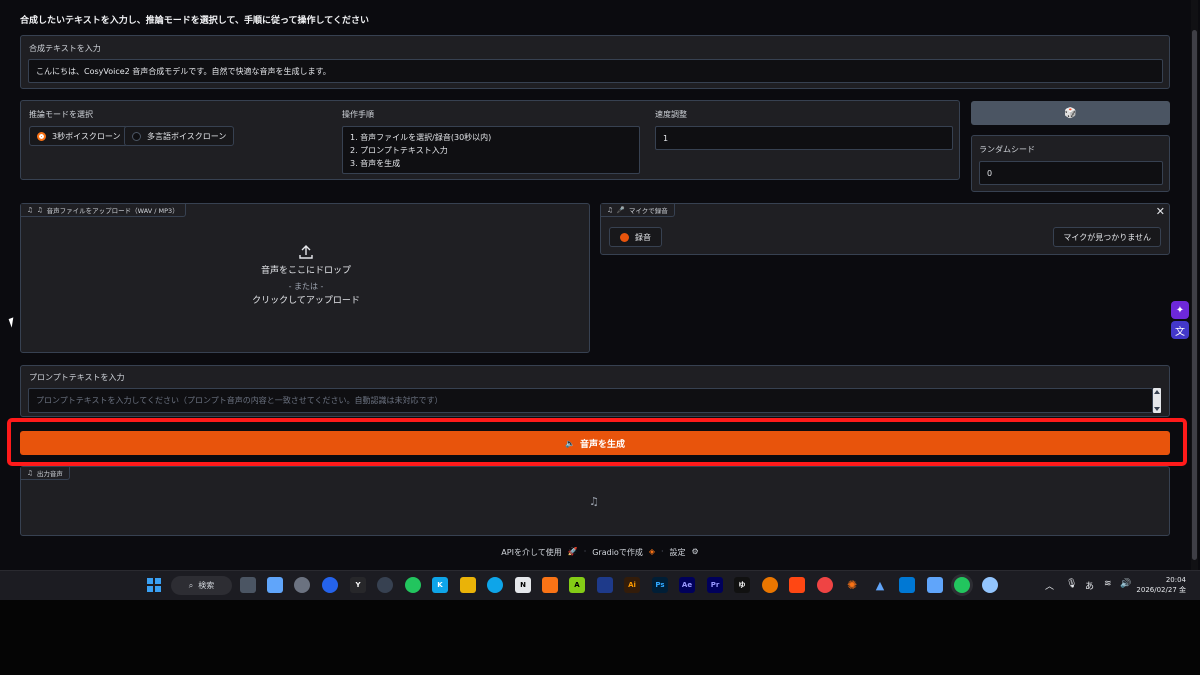 This screenshot has width=1200, height=675. What do you see at coordinates (1157, 409) in the screenshot?
I see `scroll-down-icon` at bounding box center [1157, 409].